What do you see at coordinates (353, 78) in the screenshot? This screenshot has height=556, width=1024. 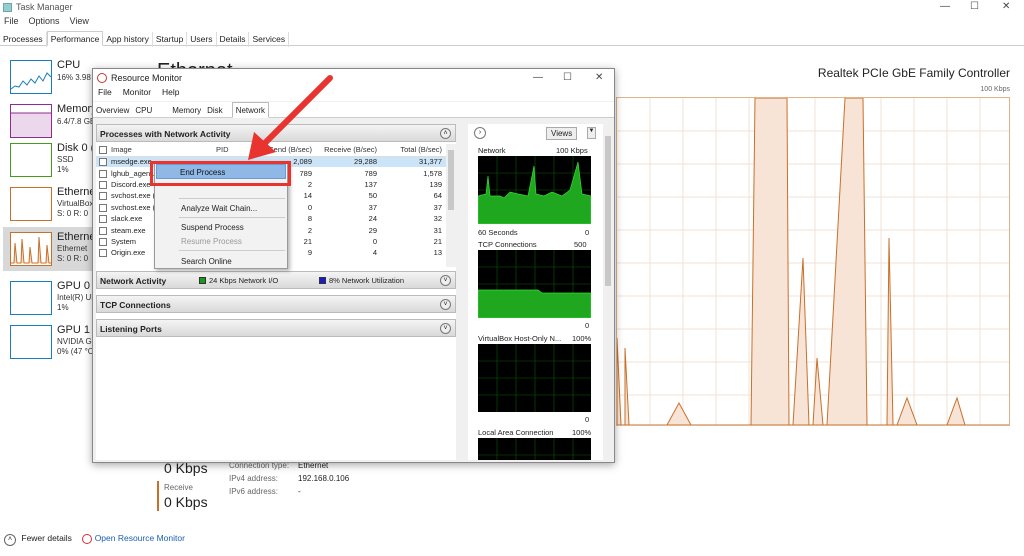 I see `resource-monitor-titlebar: Resource Monitor — ☐ ✕` at bounding box center [353, 78].